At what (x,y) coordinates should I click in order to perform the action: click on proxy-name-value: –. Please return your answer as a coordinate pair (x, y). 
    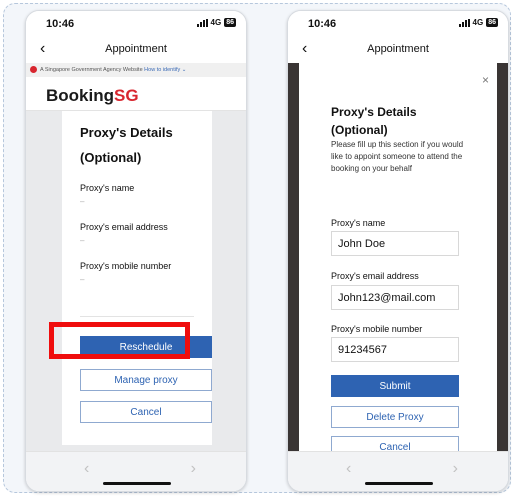
    Looking at the image, I should click on (82, 201).